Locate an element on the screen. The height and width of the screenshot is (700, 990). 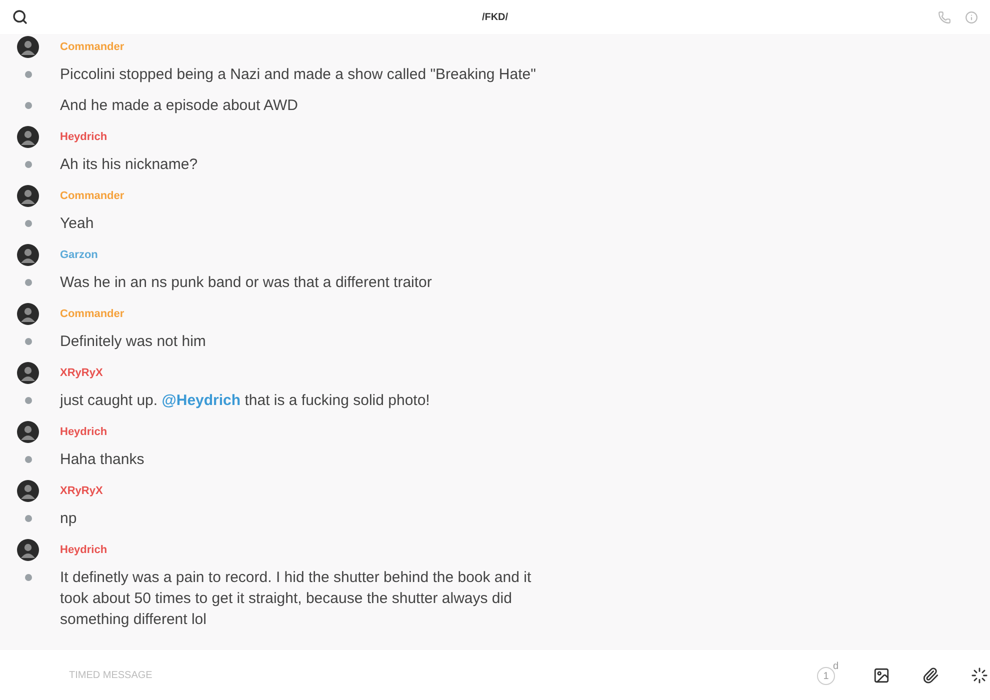
mention-link: @Heydrich is located at coordinates (201, 400).